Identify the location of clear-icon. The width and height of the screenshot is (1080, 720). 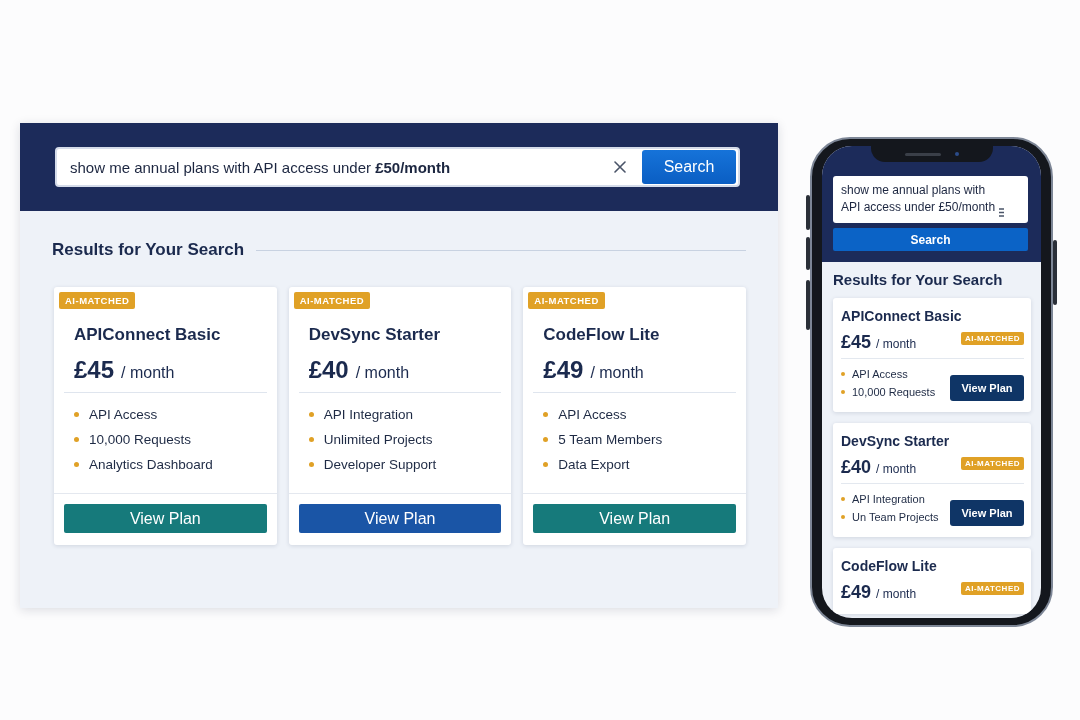
(620, 167).